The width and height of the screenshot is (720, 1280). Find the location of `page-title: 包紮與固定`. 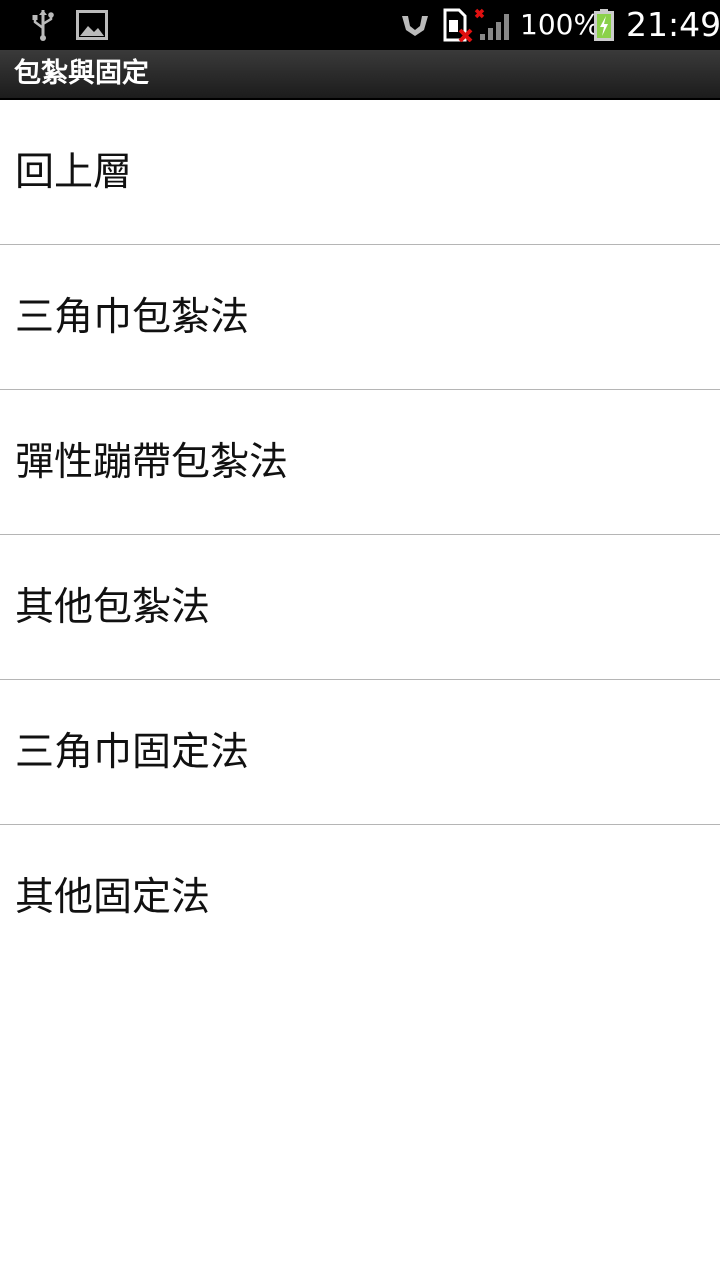

page-title: 包紮與固定 is located at coordinates (81, 73).